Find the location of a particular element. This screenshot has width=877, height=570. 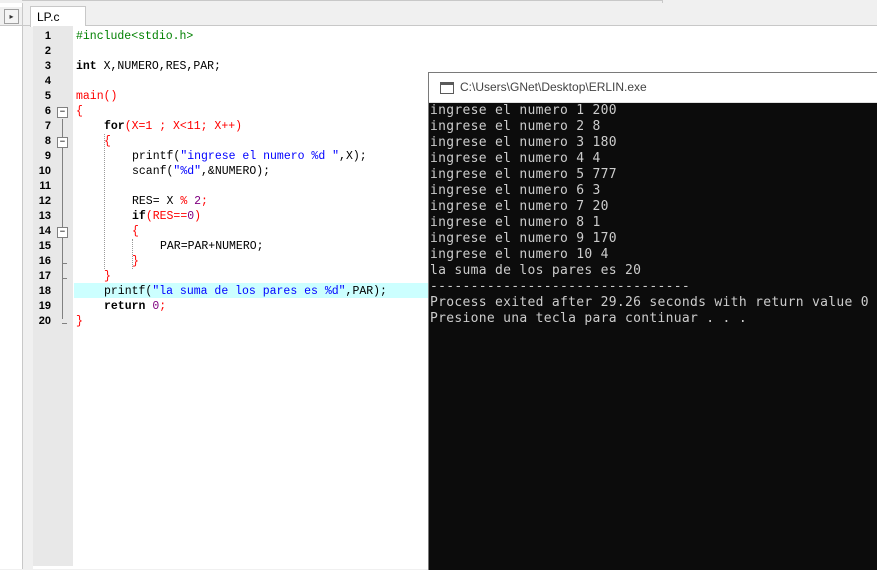

code-text-segment: X,NUMERO,RES,PAR; is located at coordinates (158, 66).